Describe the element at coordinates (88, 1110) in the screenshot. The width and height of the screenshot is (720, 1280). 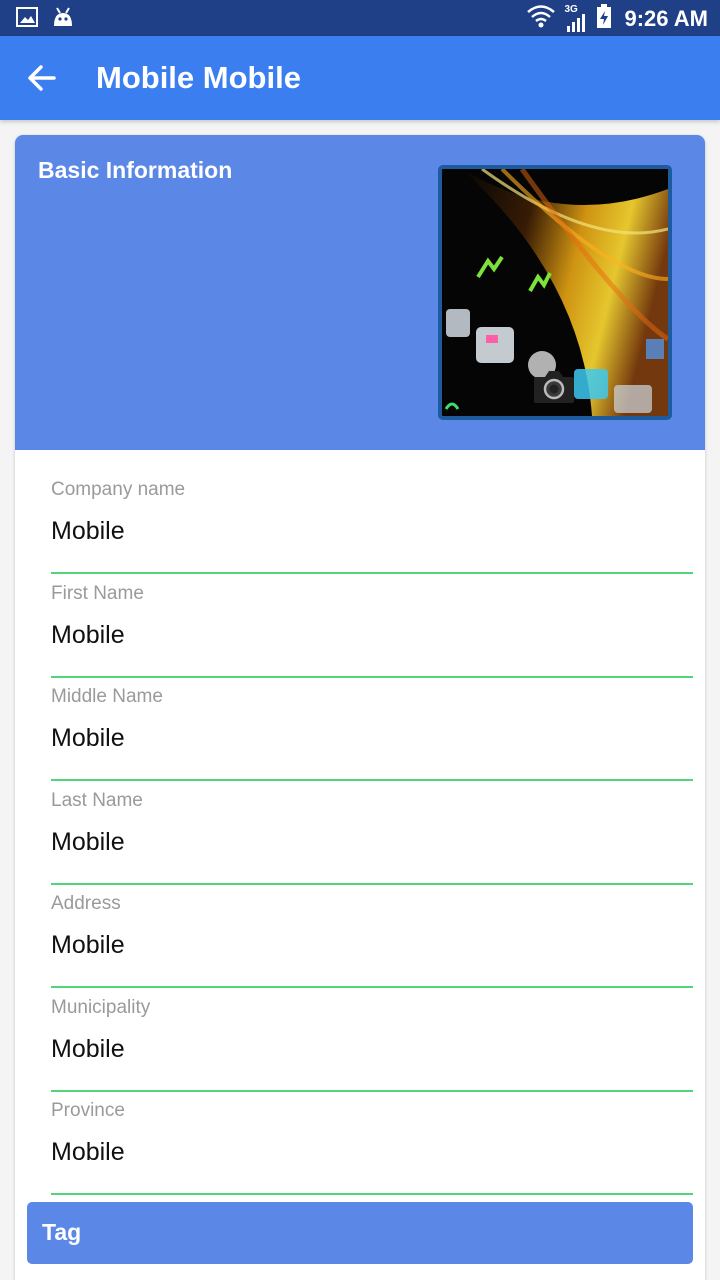
I see `province-label: Province` at that location.